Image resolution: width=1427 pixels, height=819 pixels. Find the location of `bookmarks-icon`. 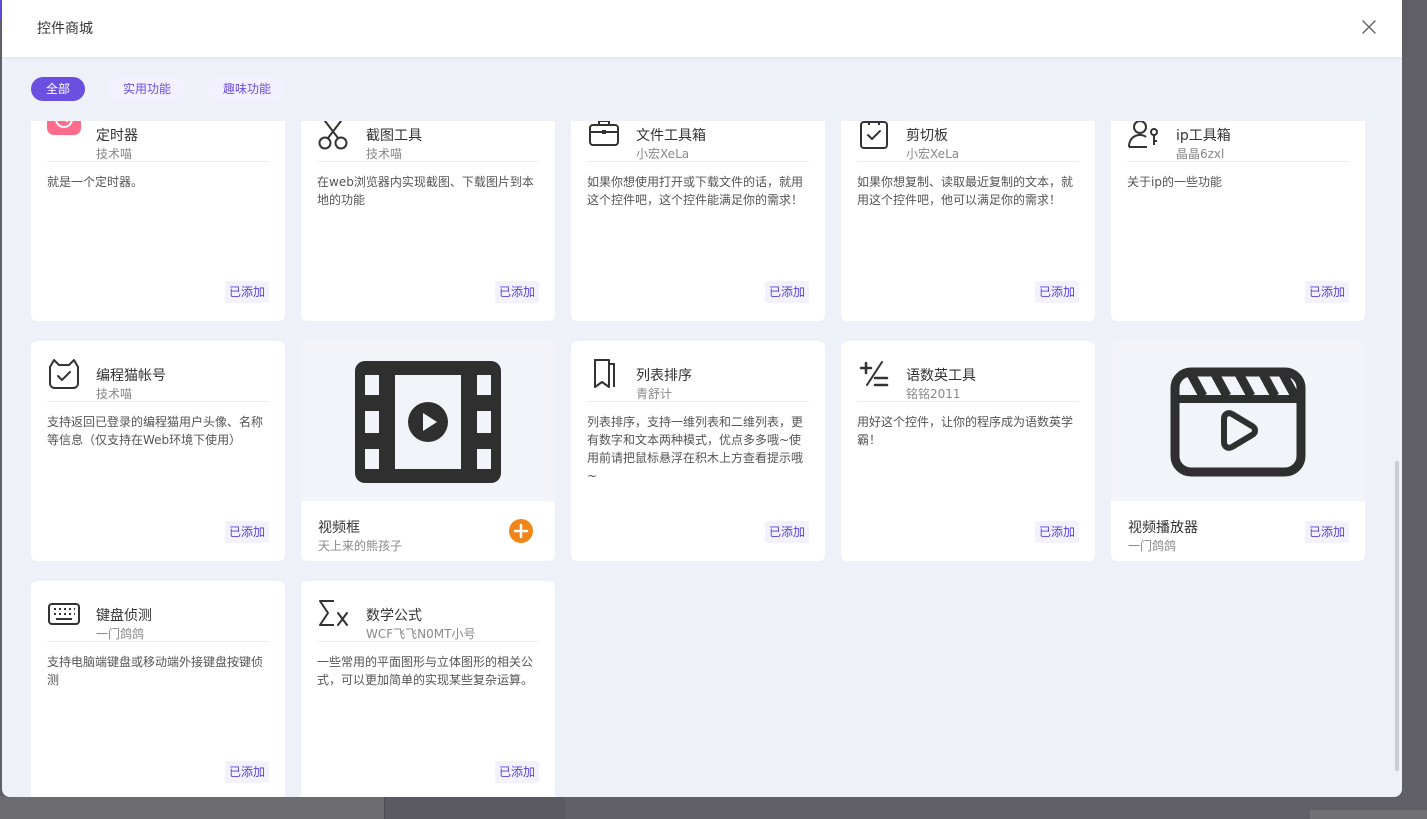

bookmarks-icon is located at coordinates (604, 374).